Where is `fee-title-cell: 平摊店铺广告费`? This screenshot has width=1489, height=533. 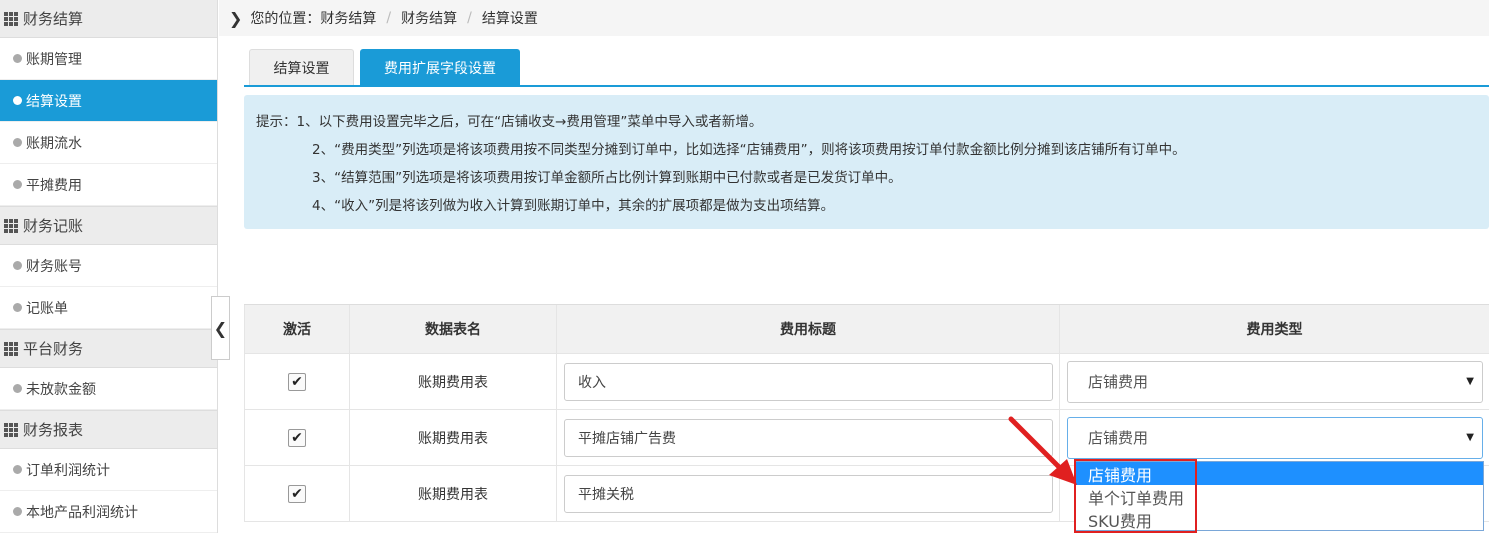 fee-title-cell: 平摊店铺广告费 is located at coordinates (808, 437).